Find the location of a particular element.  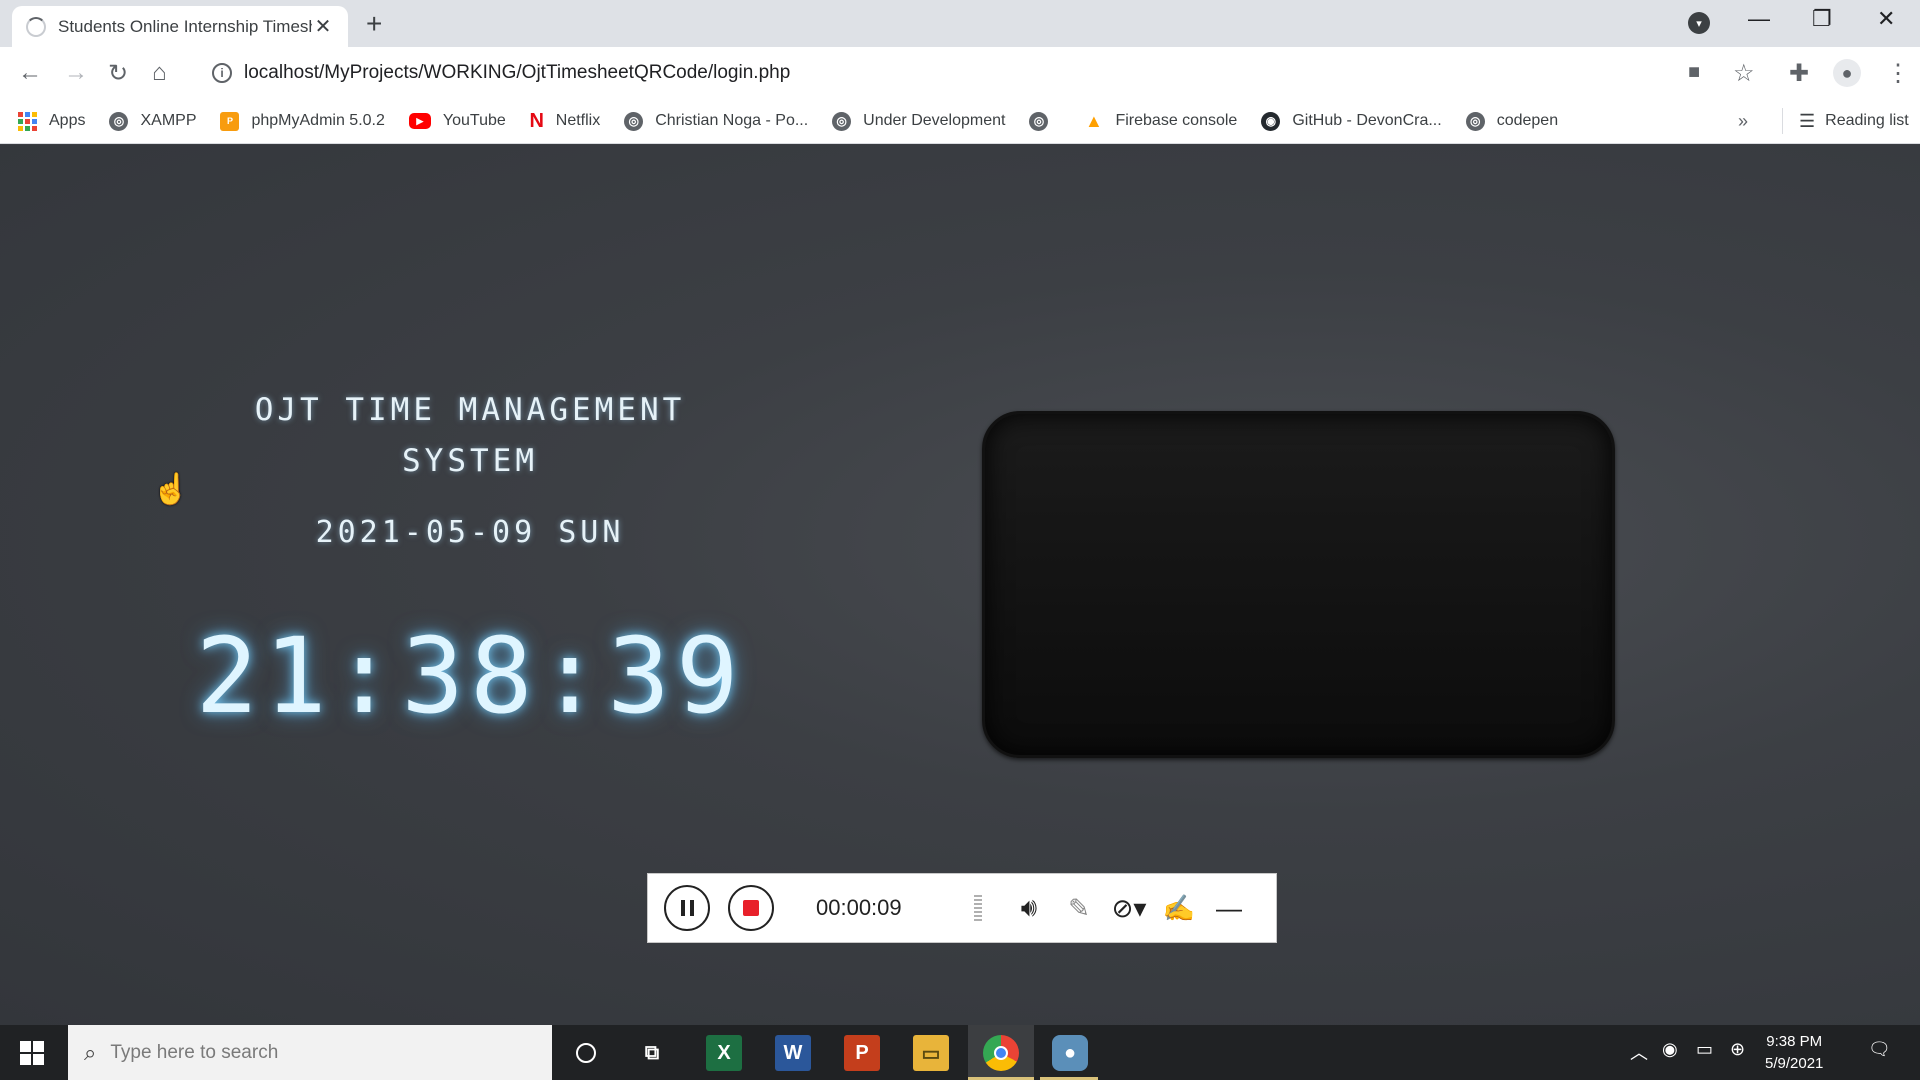

apps-grid-icon is located at coordinates (27, 121).